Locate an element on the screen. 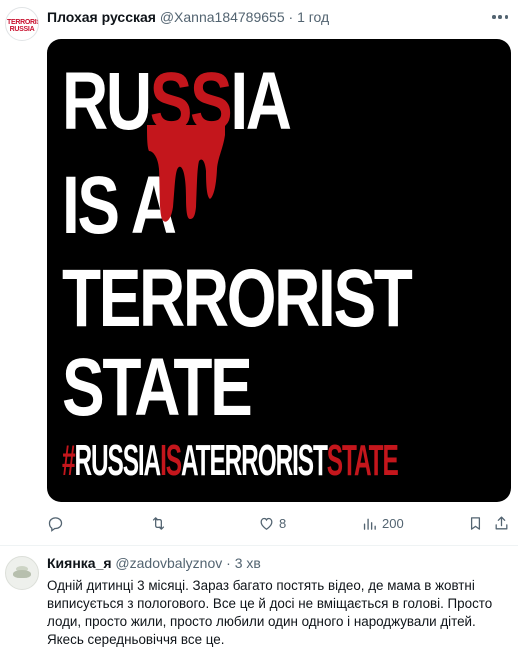 The height and width of the screenshot is (655, 518). hashtag-part: # is located at coordinates (69, 460).